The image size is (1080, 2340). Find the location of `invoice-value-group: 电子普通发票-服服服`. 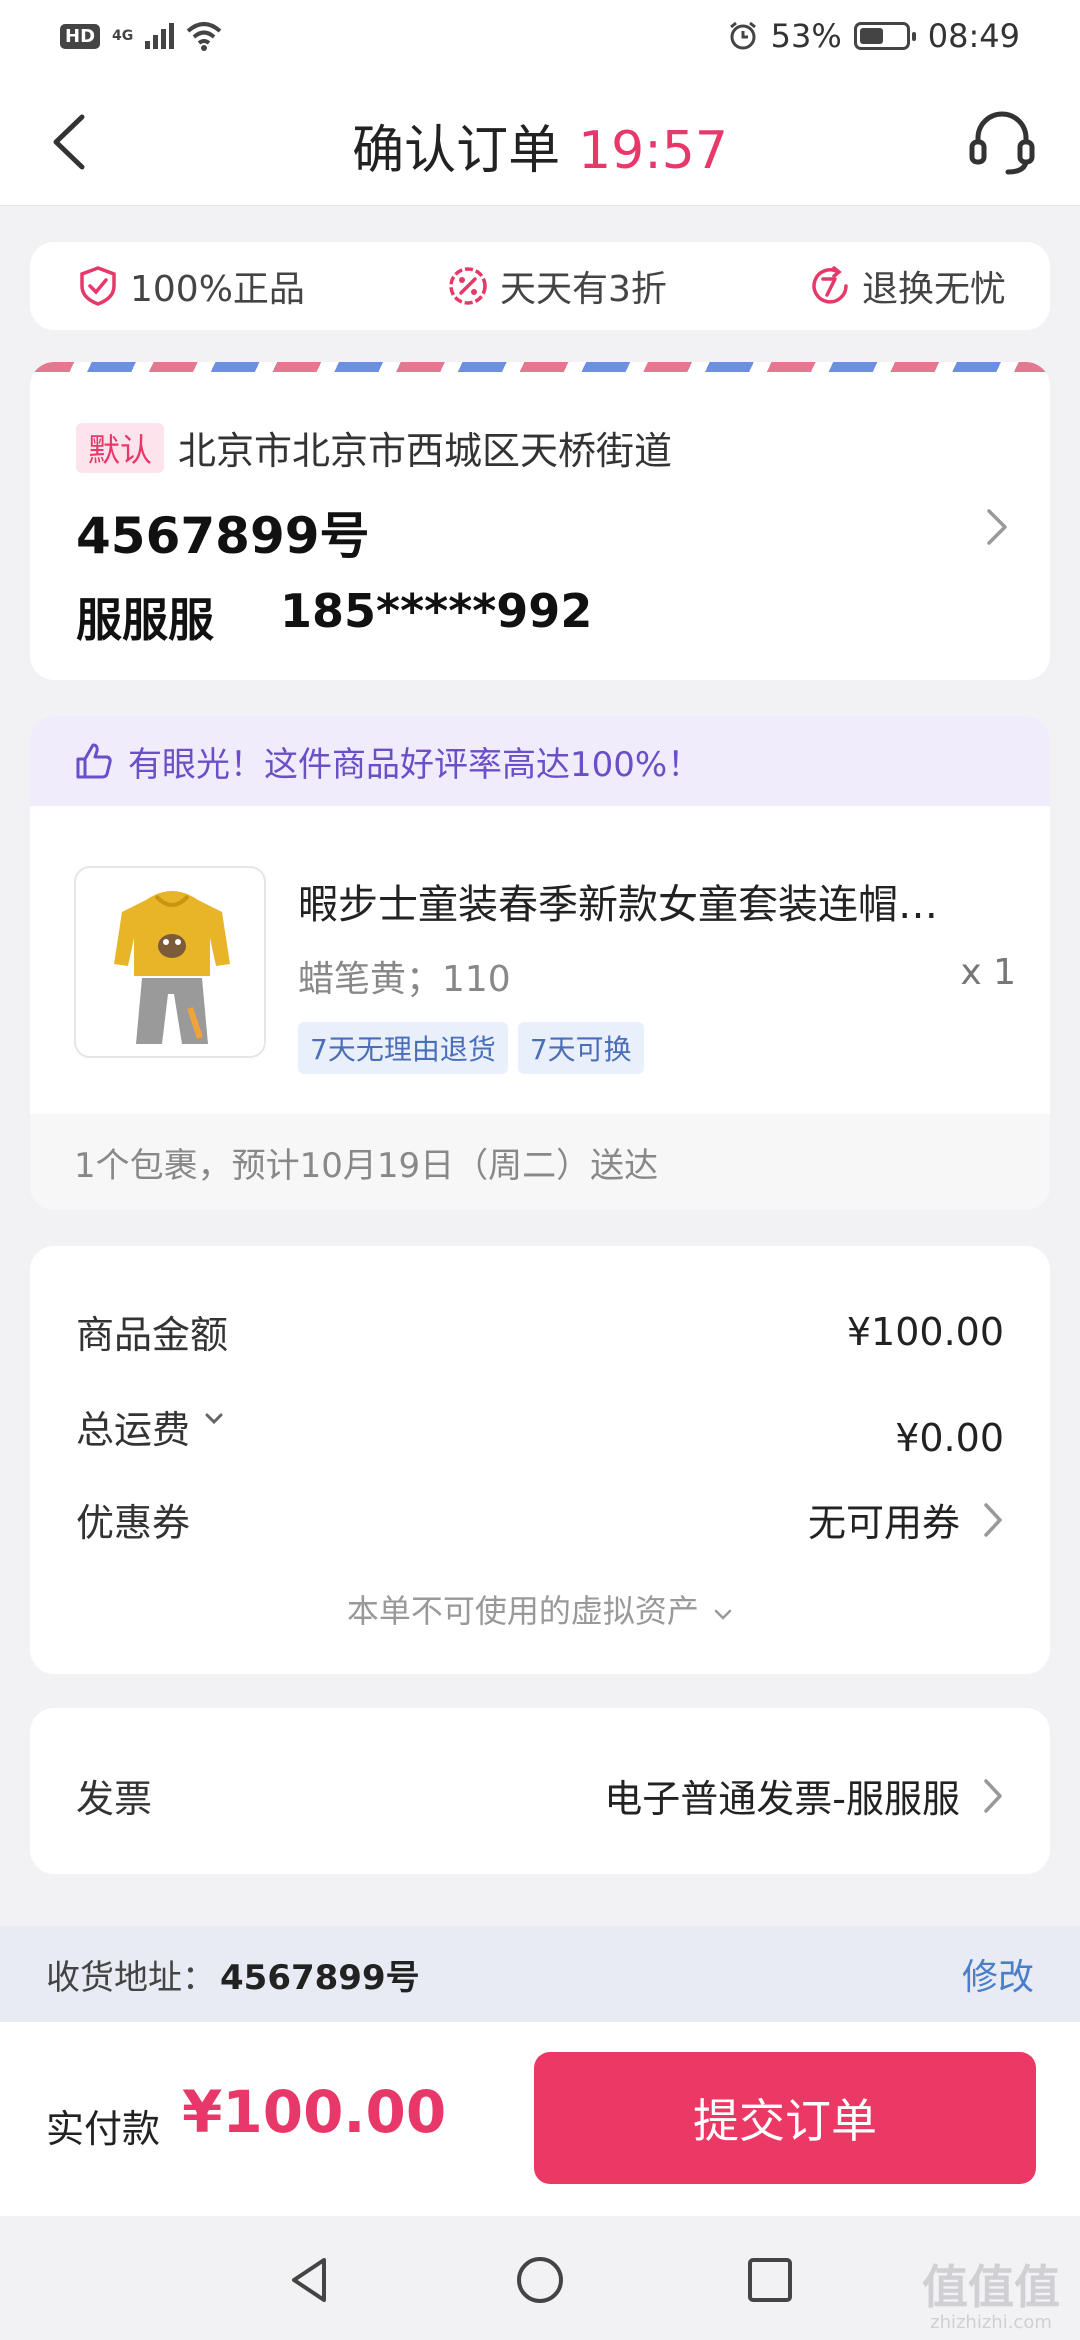

invoice-value-group: 电子普通发票-服服服 is located at coordinates (804, 1795).